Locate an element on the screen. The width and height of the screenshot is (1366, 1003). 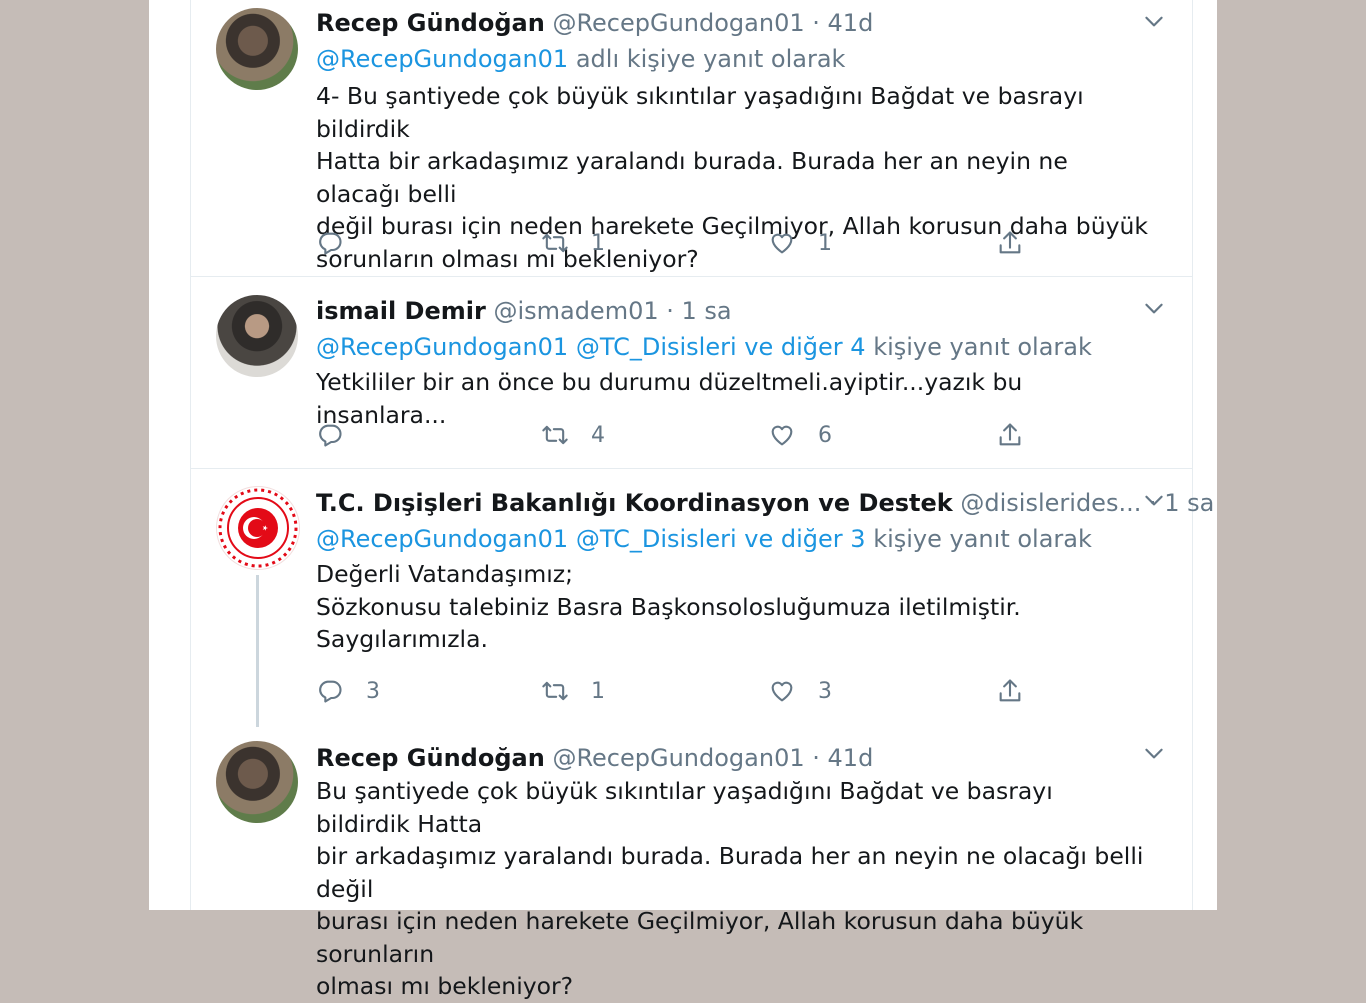
reply-suffix: adlı kişiye yanıt olarak is located at coordinates (710, 59).